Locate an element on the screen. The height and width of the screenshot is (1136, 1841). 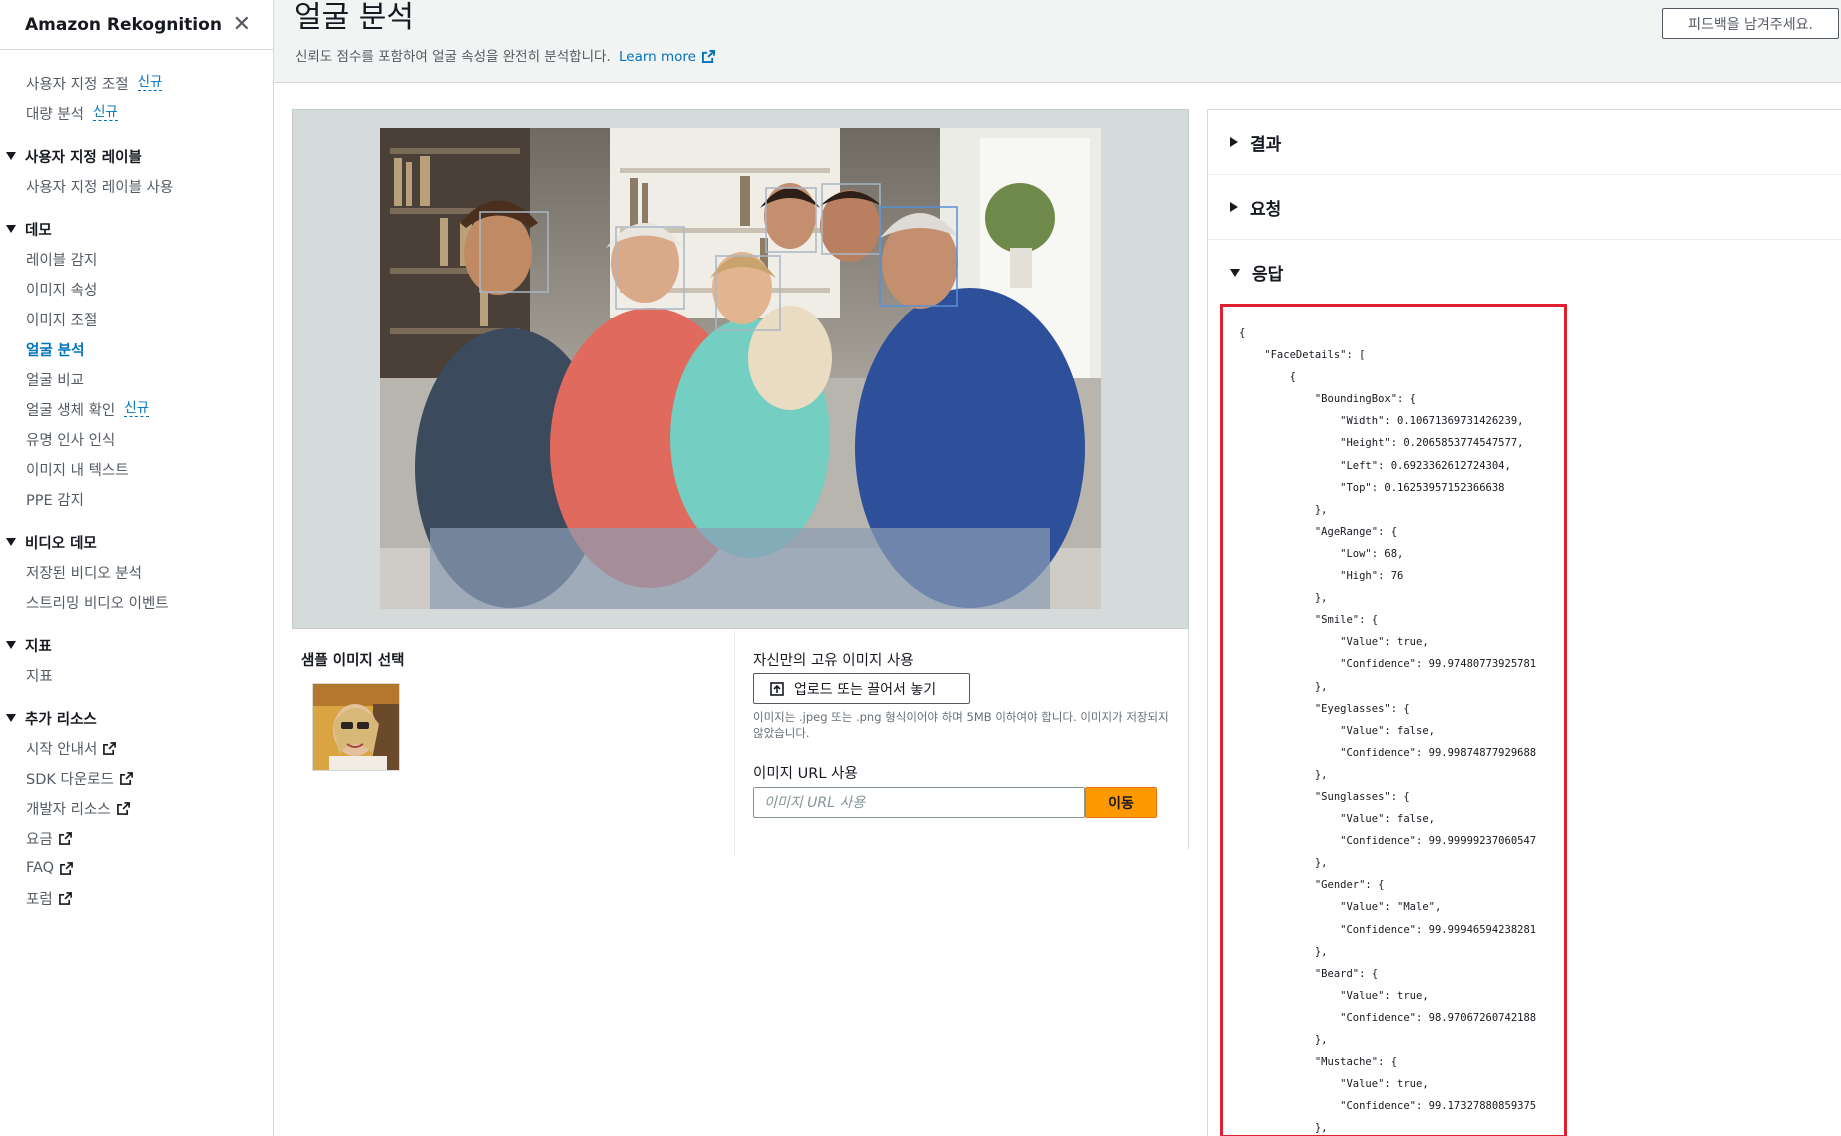
sidebar-section-header: 추가 리소스 is located at coordinates (136, 718).